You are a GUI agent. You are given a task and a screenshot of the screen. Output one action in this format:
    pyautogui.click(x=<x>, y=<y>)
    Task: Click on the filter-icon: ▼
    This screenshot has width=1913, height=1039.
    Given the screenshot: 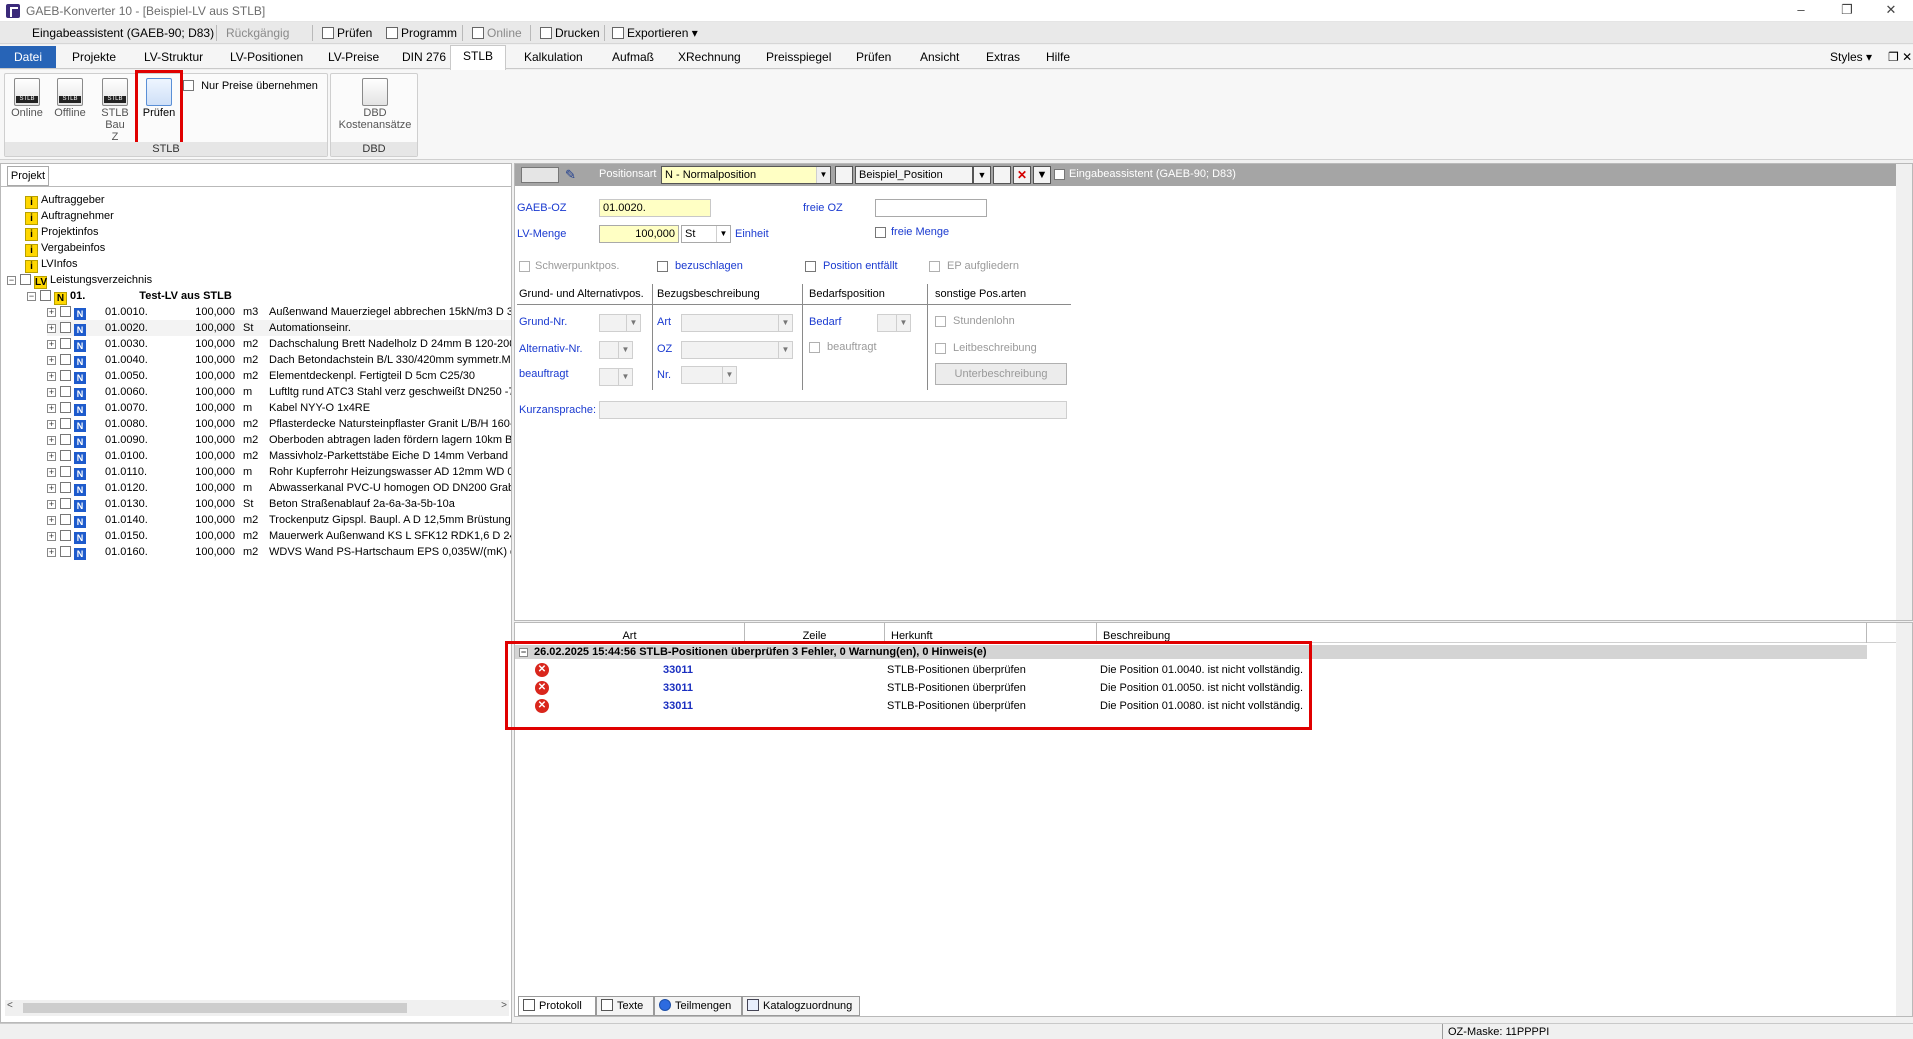 What is the action you would take?
    pyautogui.click(x=1042, y=175)
    